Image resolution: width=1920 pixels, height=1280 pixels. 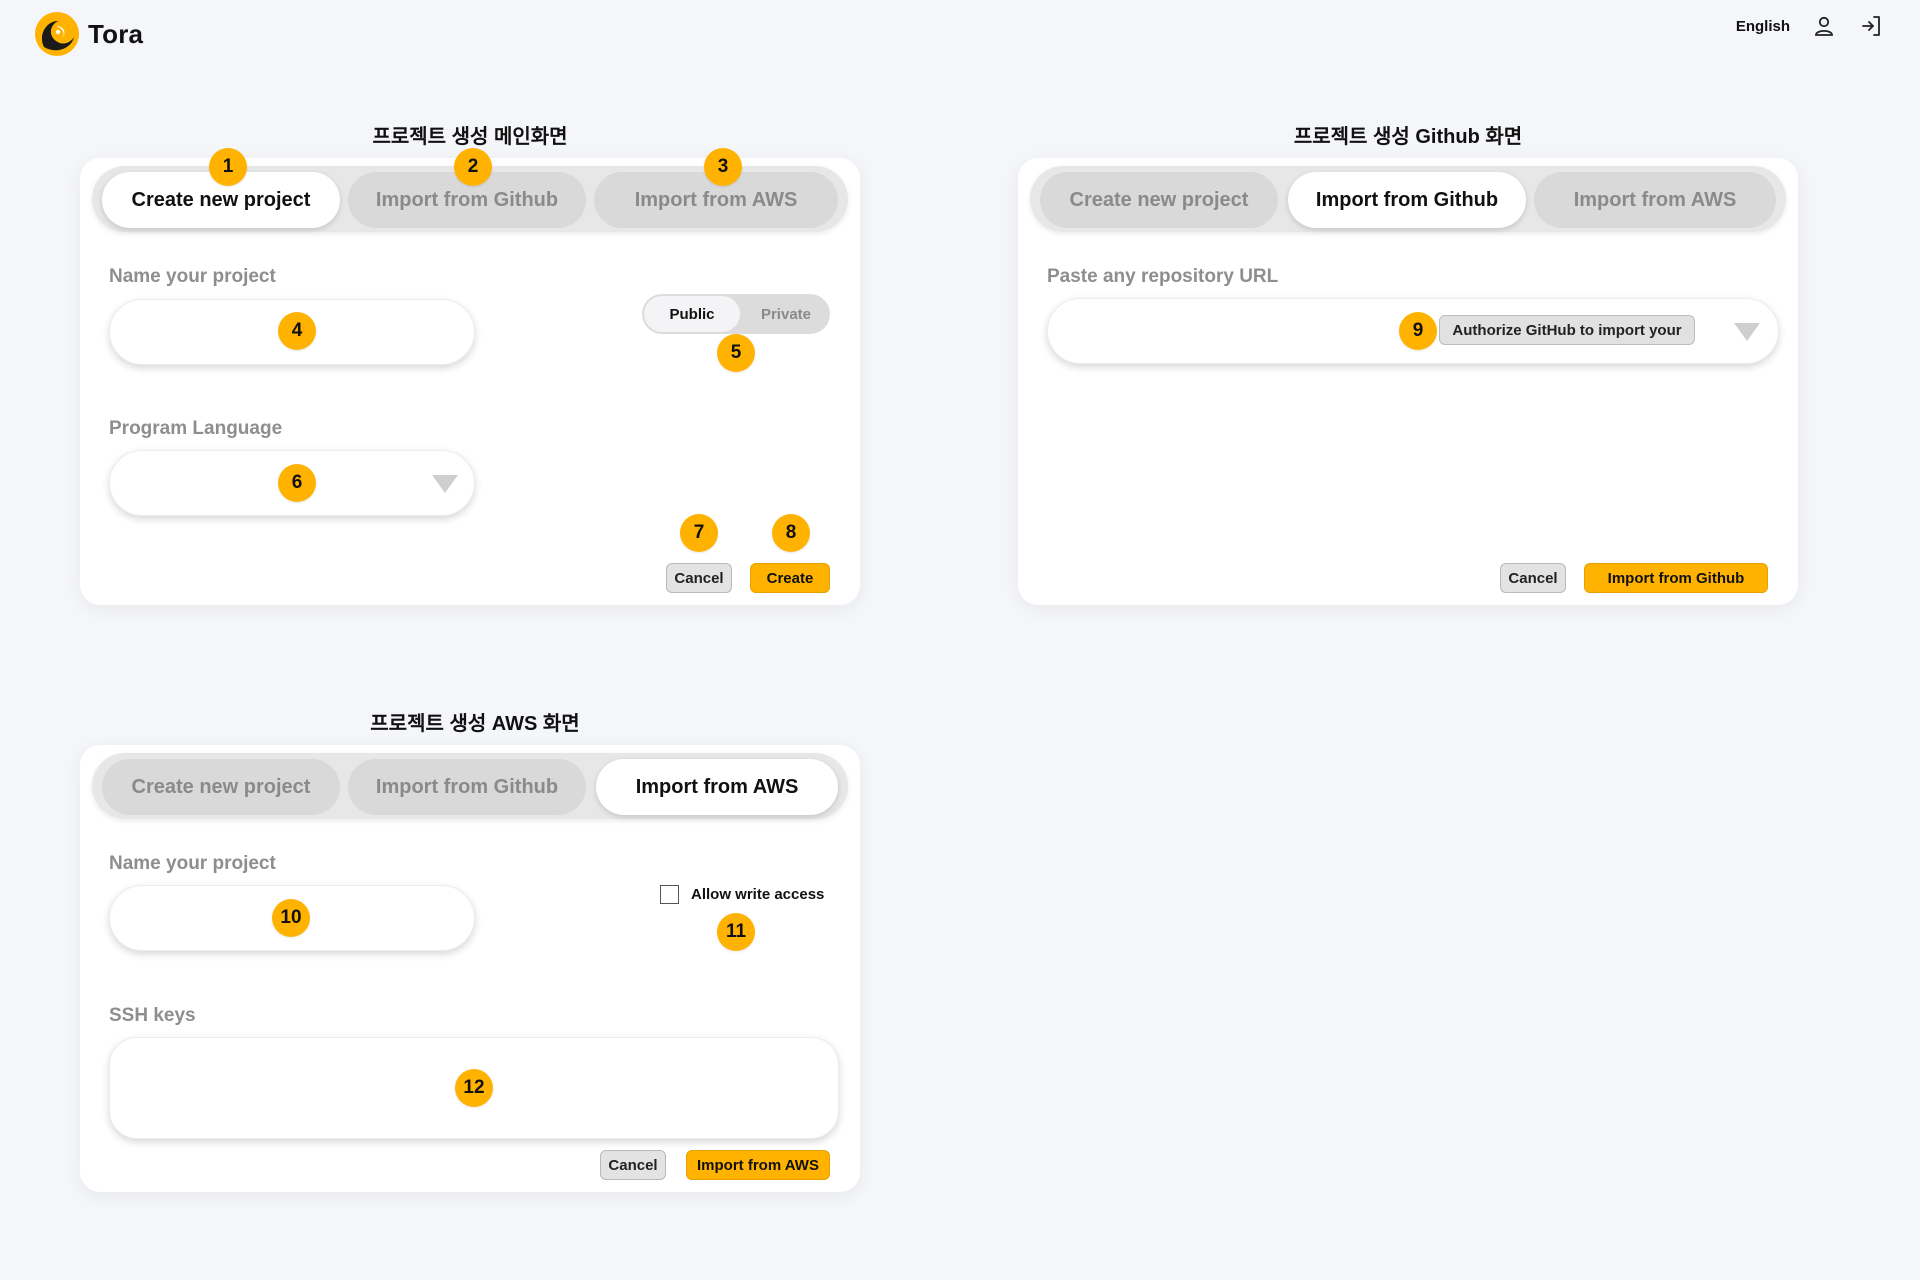 What do you see at coordinates (790, 578) in the screenshot?
I see `create-button: Create` at bounding box center [790, 578].